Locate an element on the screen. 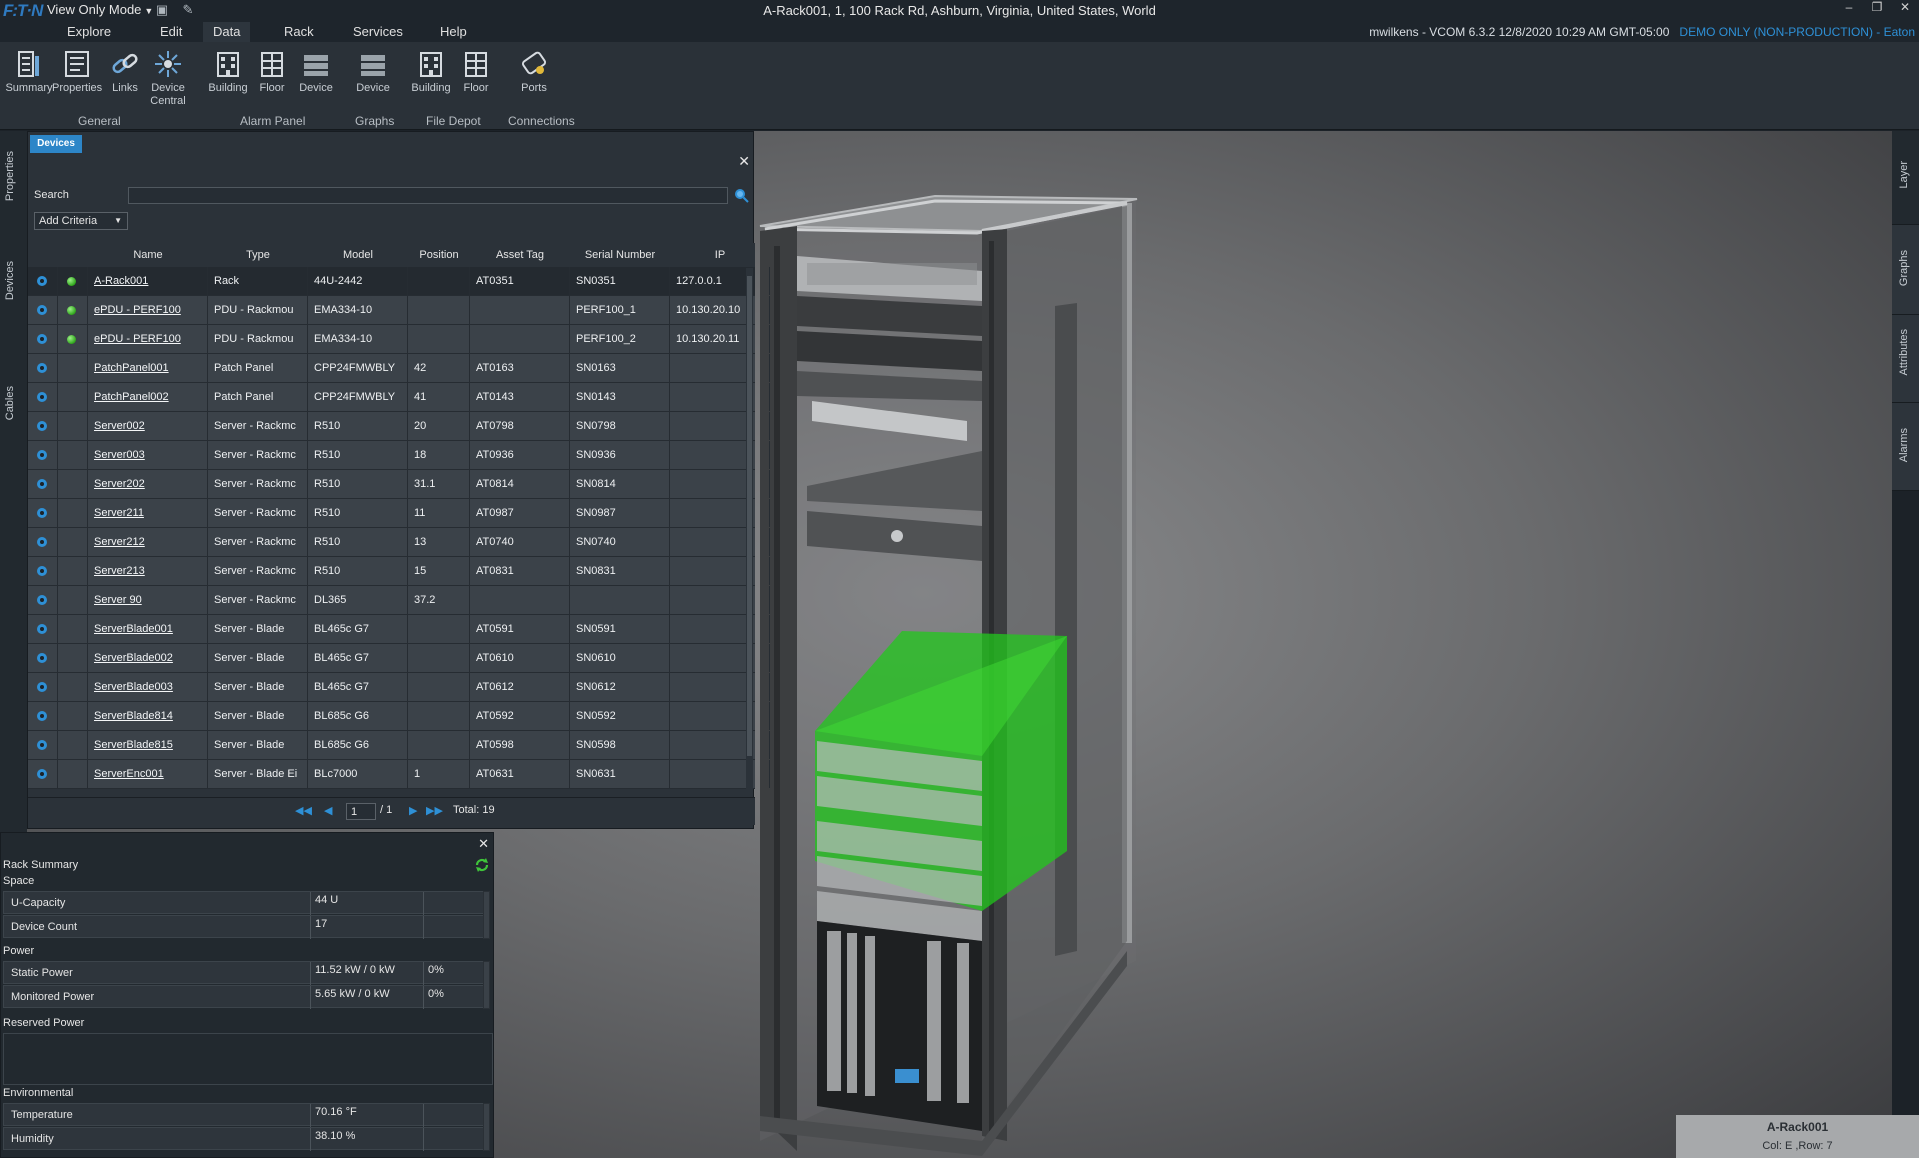  next-page-icon: ▶ is located at coordinates (413, 811).